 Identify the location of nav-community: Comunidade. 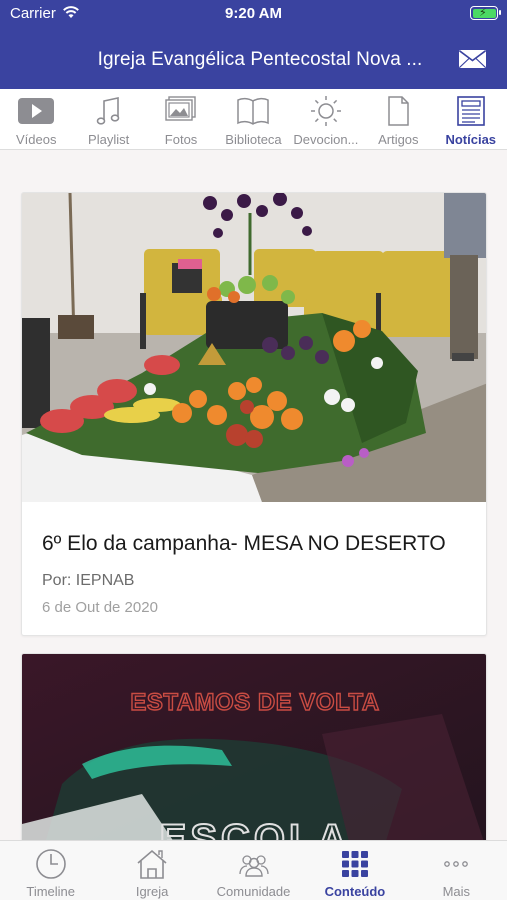
(253, 870).